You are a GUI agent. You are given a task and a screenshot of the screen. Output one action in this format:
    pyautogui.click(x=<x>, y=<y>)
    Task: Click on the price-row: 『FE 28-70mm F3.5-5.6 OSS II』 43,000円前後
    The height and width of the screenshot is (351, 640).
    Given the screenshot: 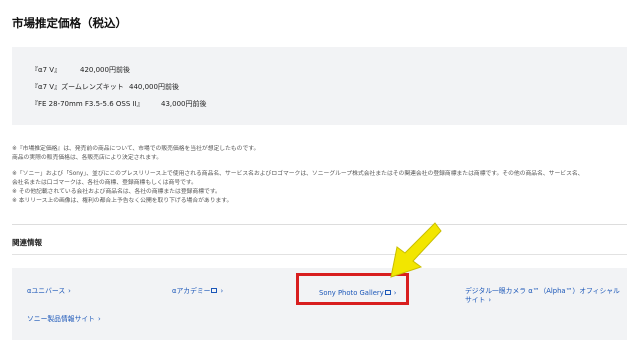 What is the action you would take?
    pyautogui.click(x=119, y=104)
    